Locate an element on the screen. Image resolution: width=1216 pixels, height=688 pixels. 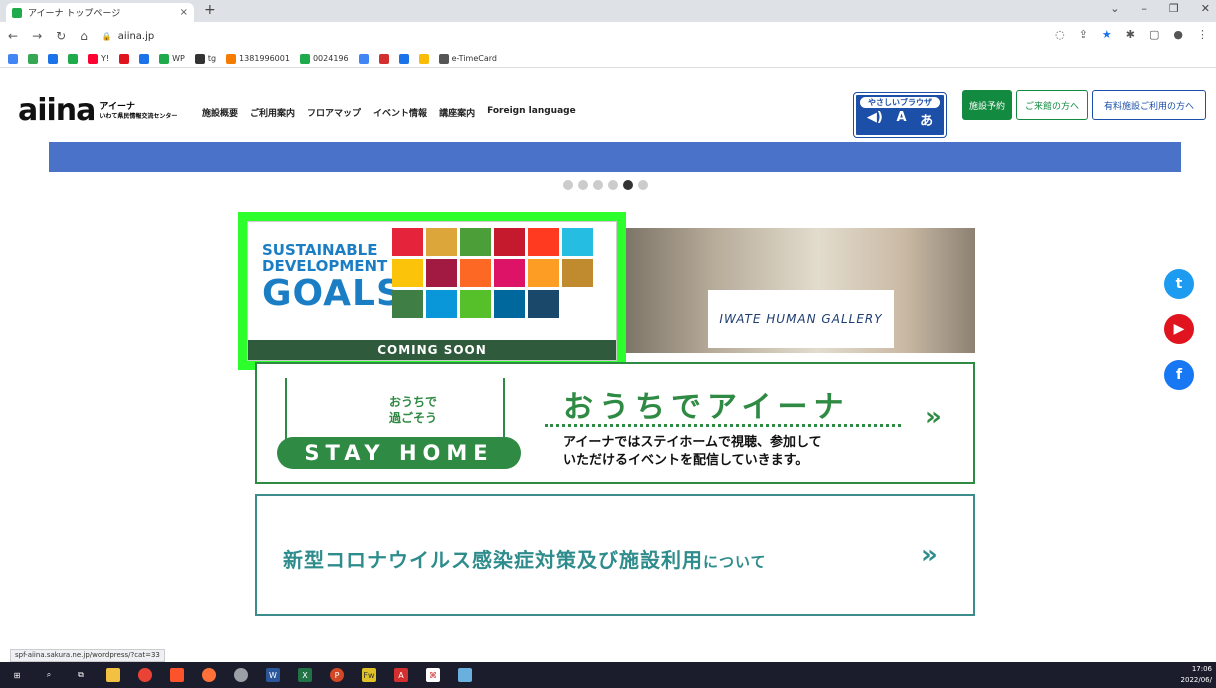
tracking-icon: ◌ is located at coordinates (1060, 34).